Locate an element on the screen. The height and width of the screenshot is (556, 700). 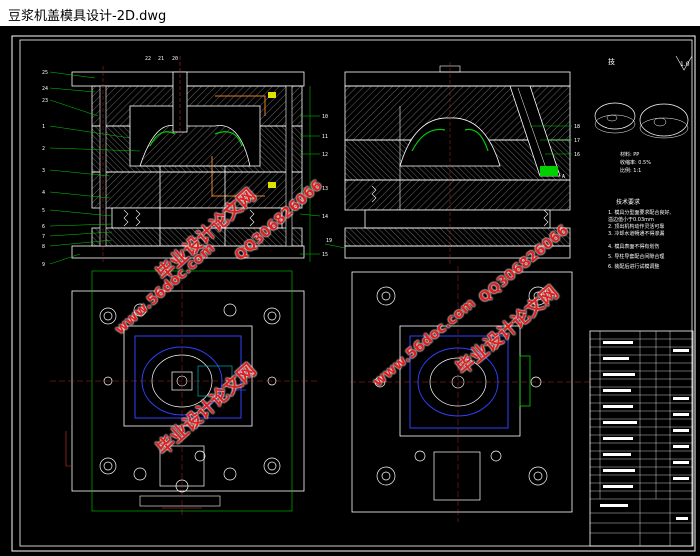
svg-text: 4 is located at coordinates (43, 193).